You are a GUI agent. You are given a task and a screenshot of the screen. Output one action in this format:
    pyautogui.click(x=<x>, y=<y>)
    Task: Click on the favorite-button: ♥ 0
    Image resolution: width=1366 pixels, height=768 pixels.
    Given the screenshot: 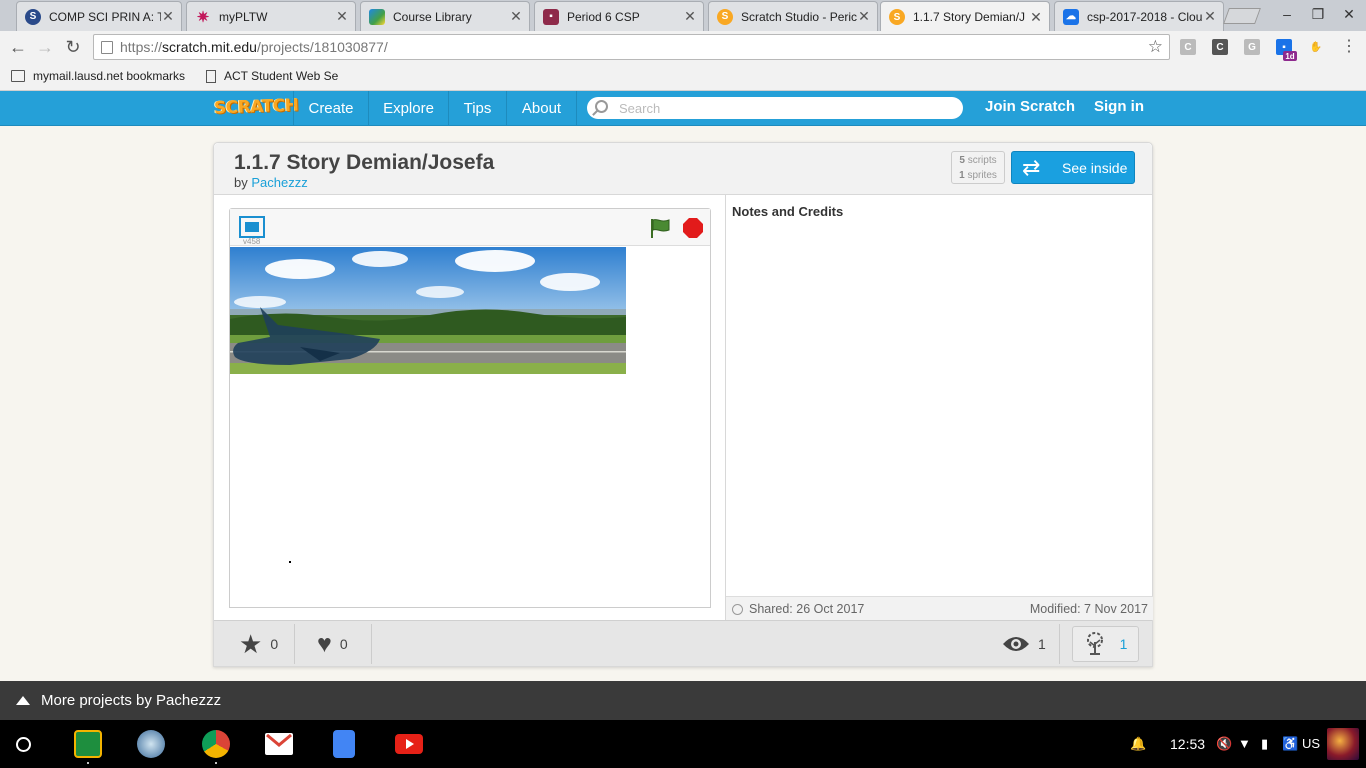 What is the action you would take?
    pyautogui.click(x=332, y=644)
    